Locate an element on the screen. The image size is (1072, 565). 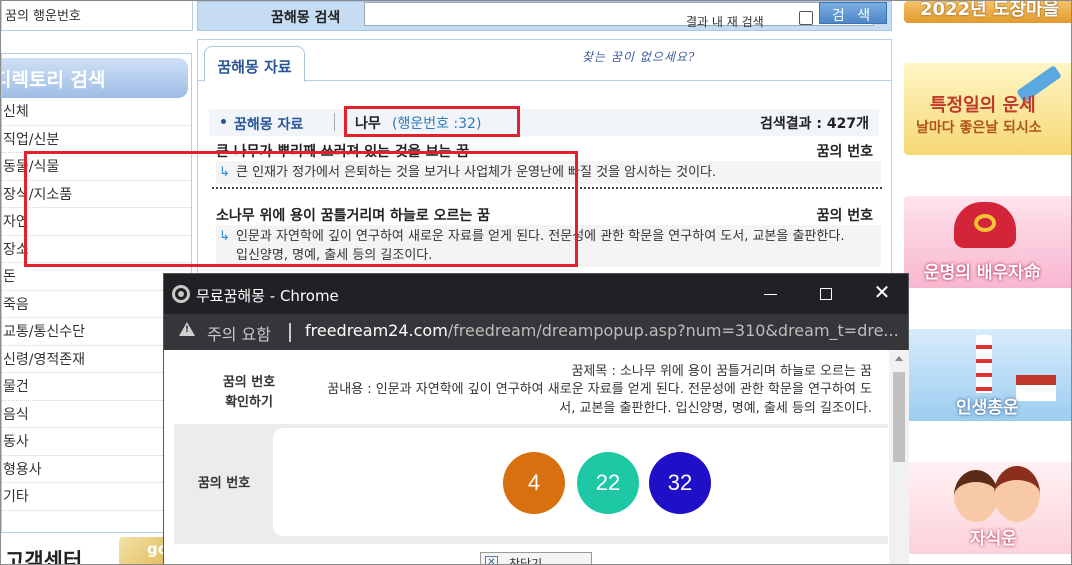
banner-title: 특정일의 운세 is located at coordinates (983, 105).